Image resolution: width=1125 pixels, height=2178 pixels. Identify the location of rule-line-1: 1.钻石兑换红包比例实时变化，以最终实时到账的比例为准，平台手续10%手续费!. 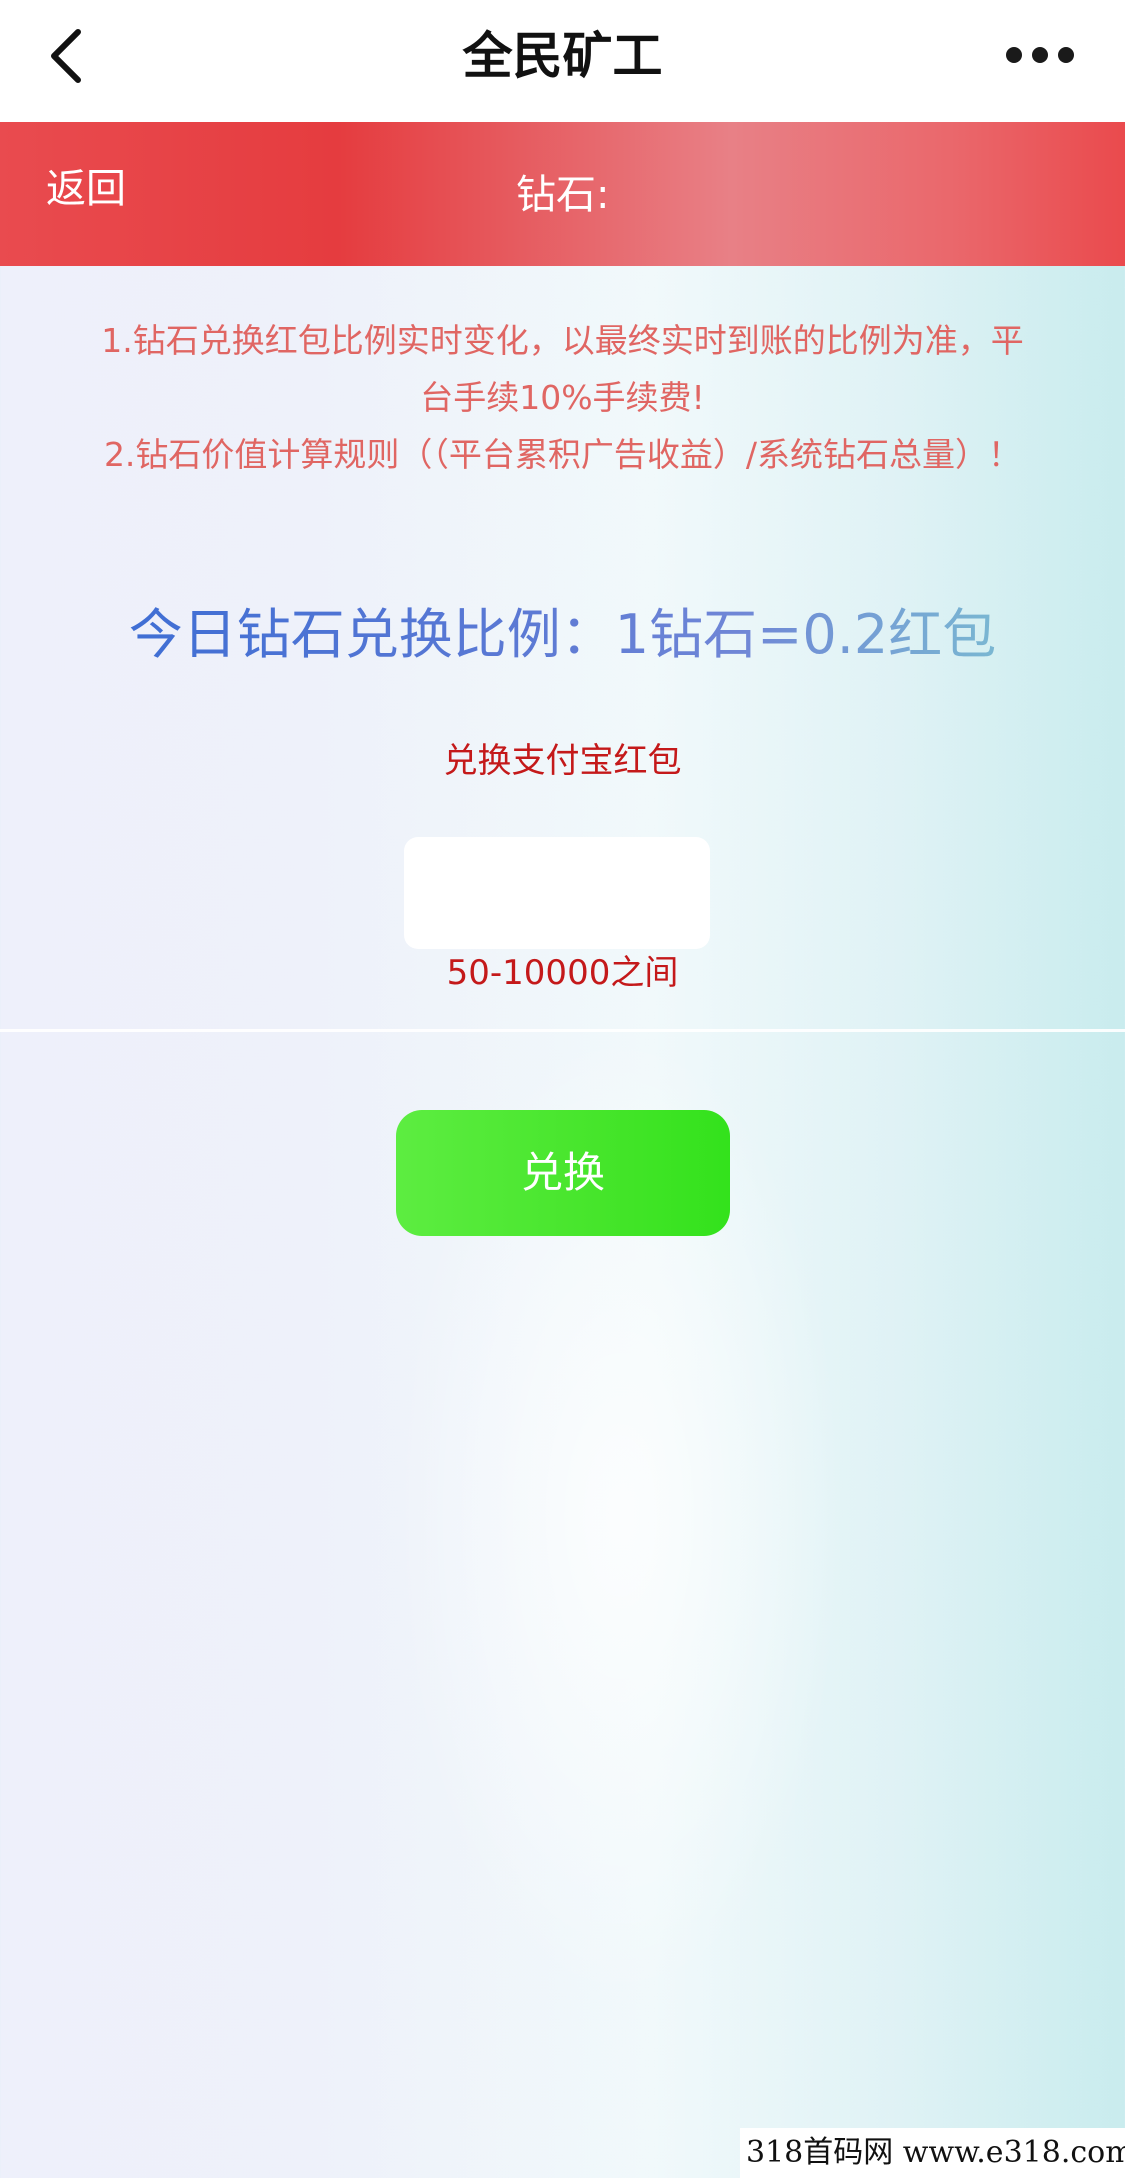
(562, 369).